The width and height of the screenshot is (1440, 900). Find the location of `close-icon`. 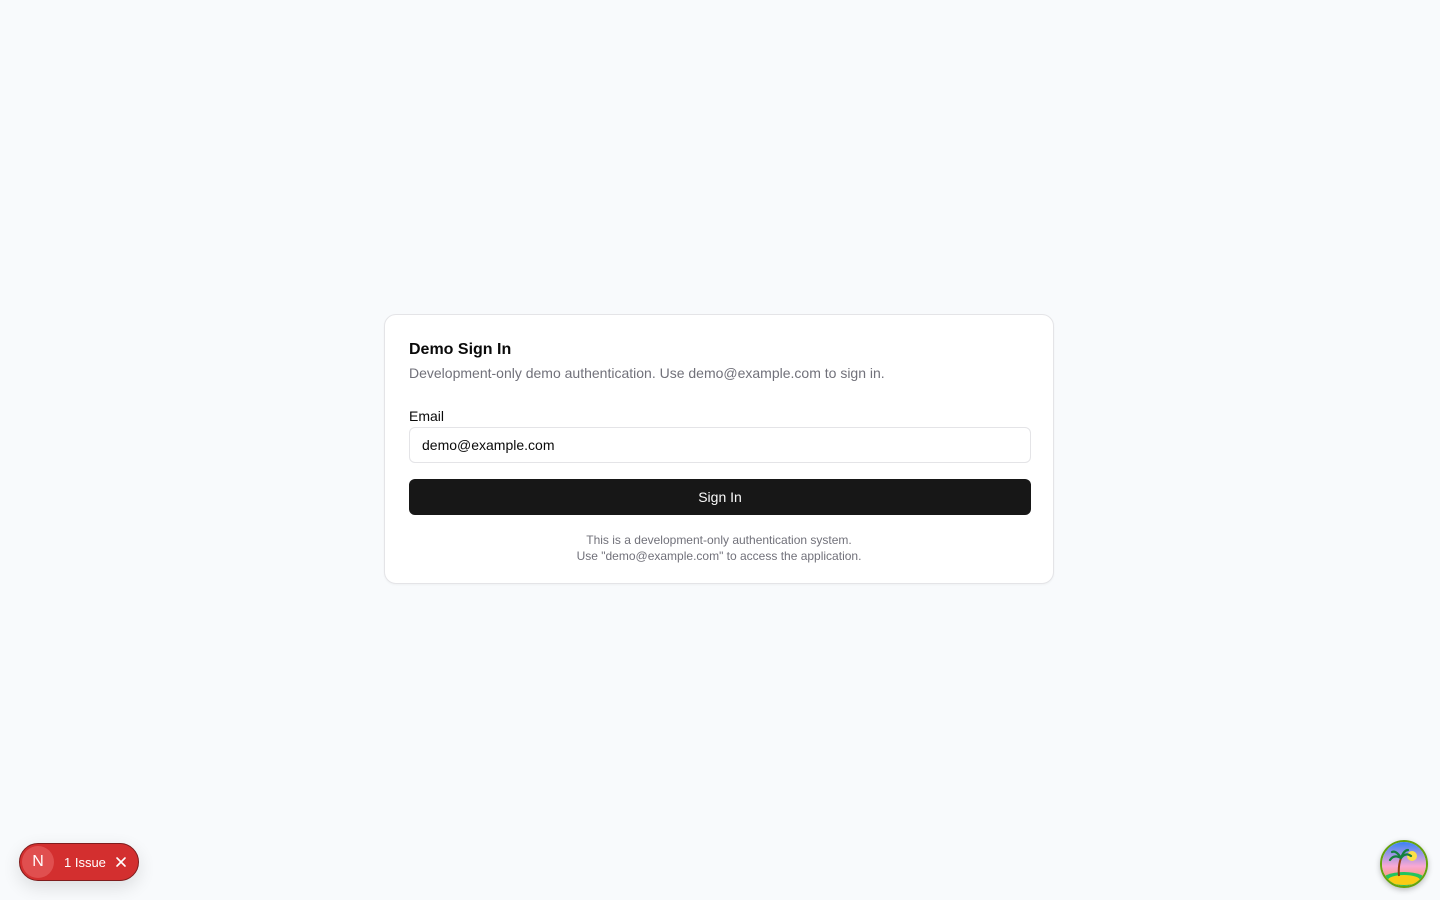

close-icon is located at coordinates (121, 862).